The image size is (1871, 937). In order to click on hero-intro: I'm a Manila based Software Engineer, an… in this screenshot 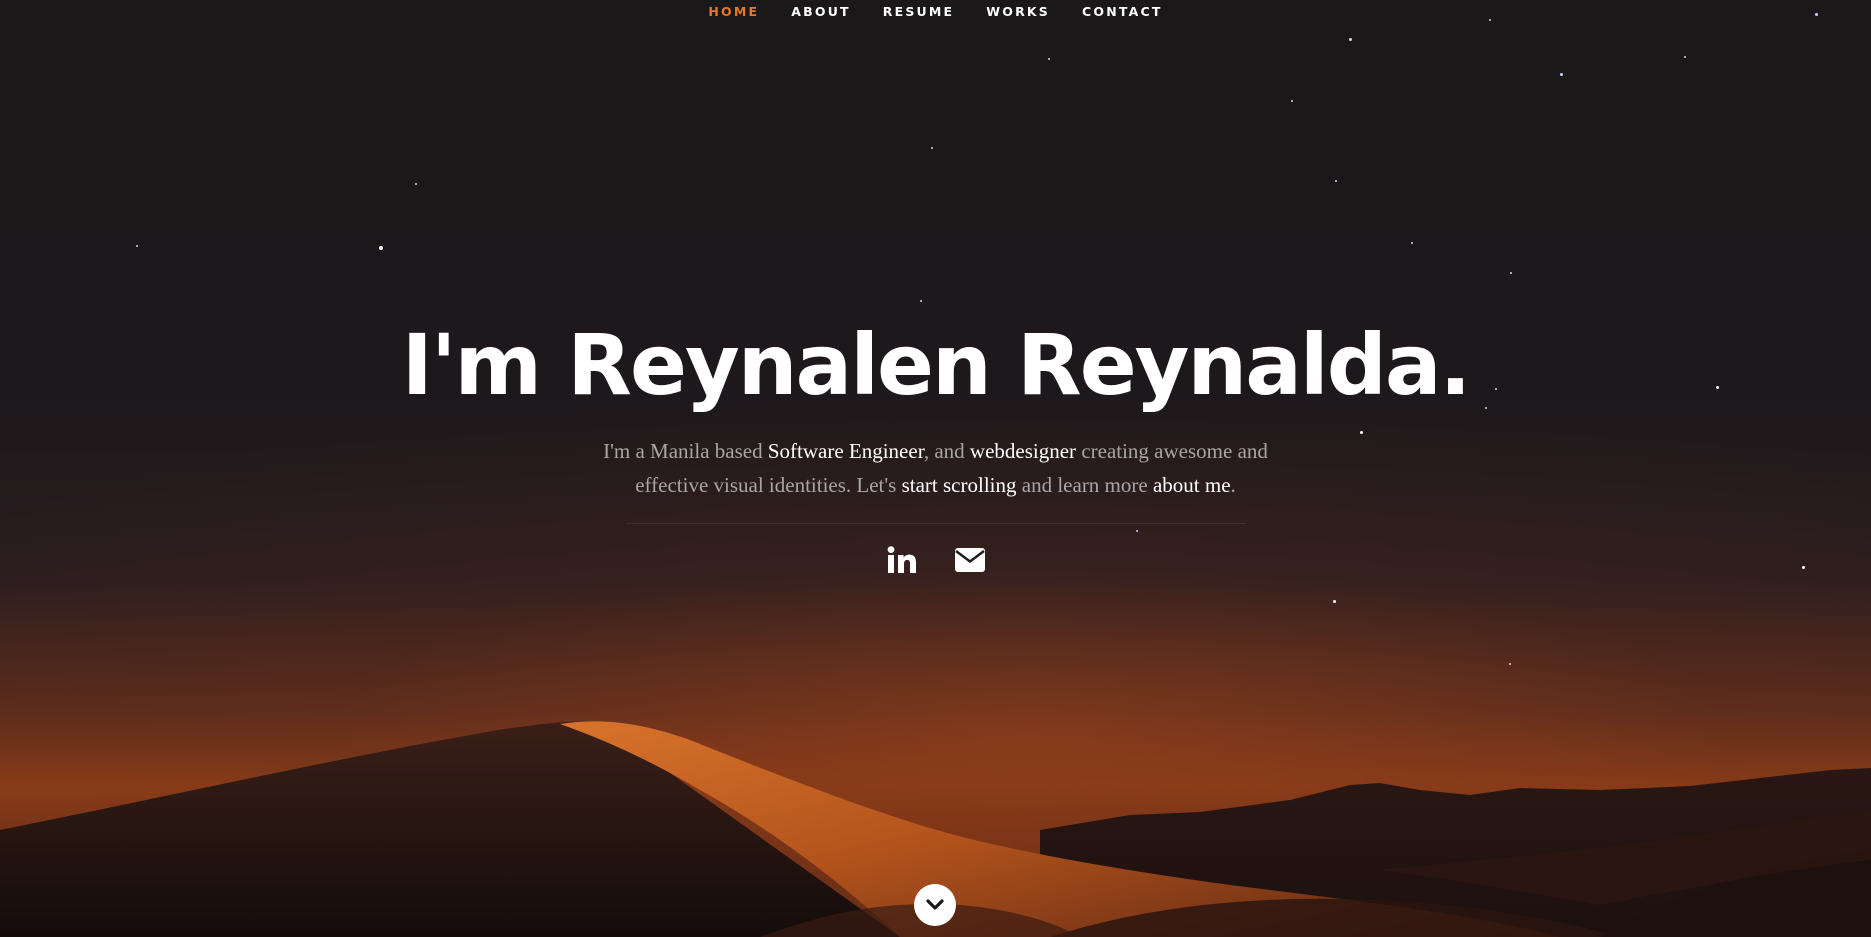, I will do `click(936, 468)`.